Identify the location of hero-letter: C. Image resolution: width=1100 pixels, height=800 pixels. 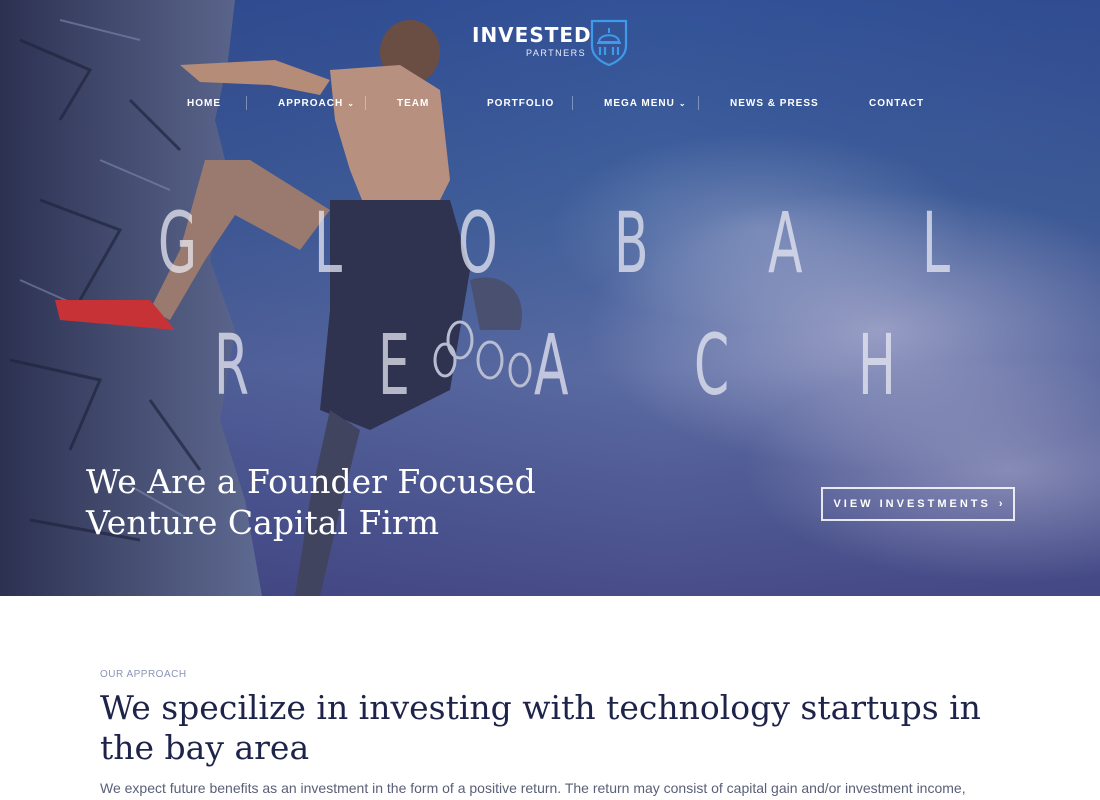
(712, 365).